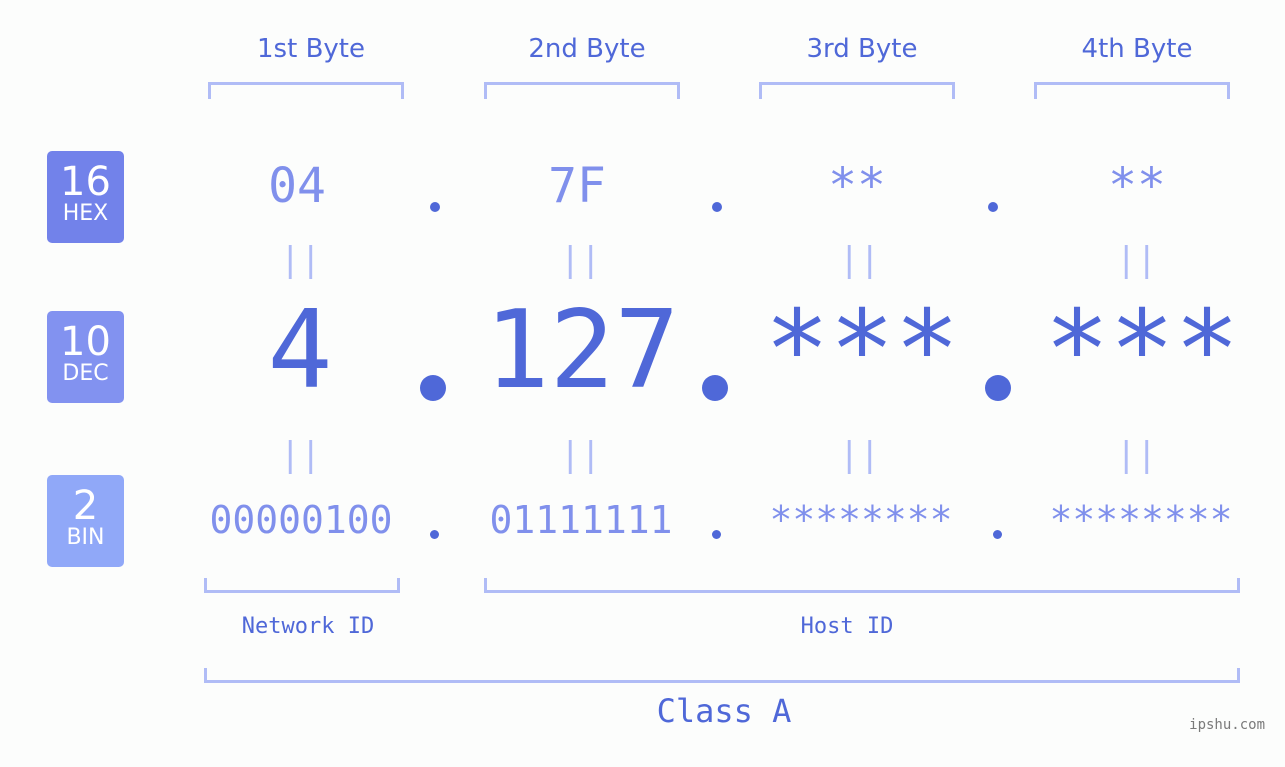 This screenshot has width=1285, height=767. I want to click on byte-label-1: 1st Byte, so click(311, 49).